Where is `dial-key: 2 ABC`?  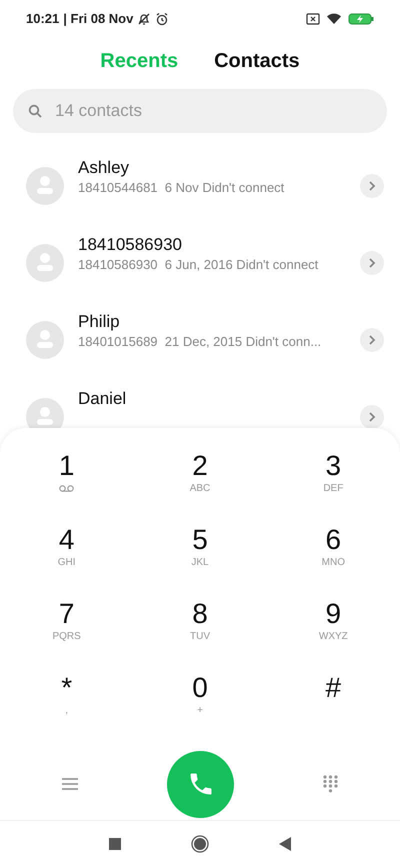
dial-key: 2 ABC is located at coordinates (200, 485).